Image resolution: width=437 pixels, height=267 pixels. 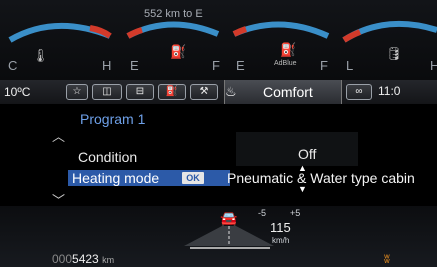 I want to click on trailer-icon: ⊟, so click(x=140, y=91).